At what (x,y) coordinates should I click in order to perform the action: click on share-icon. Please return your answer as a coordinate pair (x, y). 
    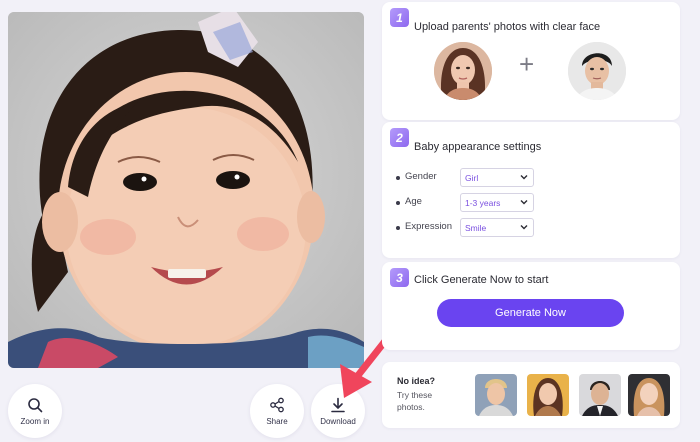
    Looking at the image, I should click on (277, 404).